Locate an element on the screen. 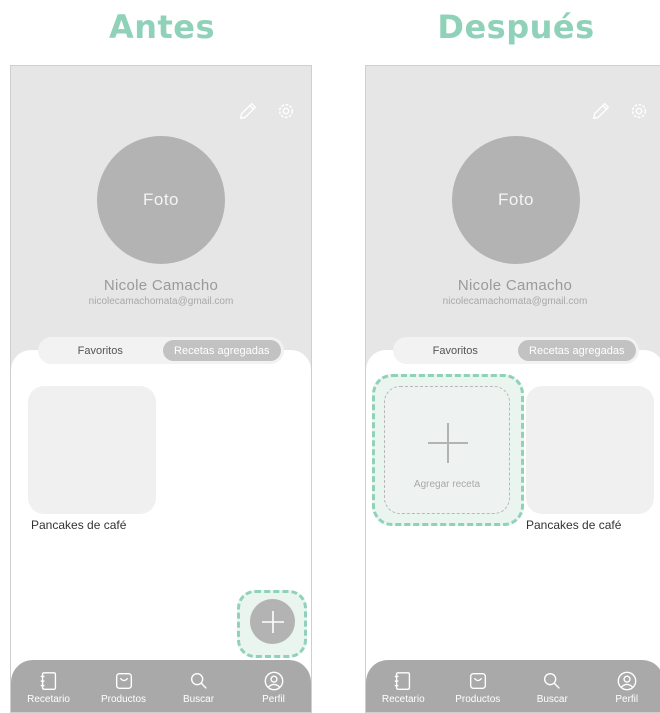  add-recipe-label: Agregar receta is located at coordinates (447, 484).